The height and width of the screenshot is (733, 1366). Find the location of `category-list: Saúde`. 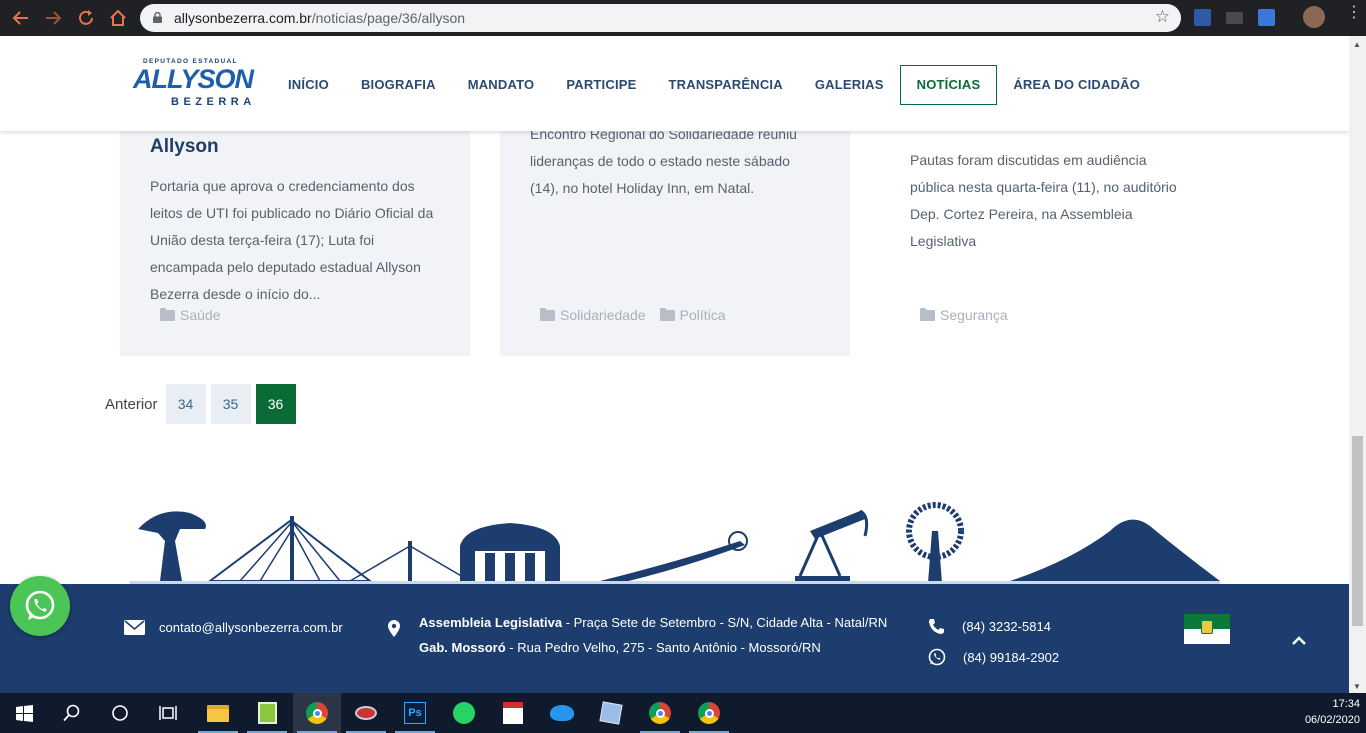

category-list: Saúde is located at coordinates (190, 315).